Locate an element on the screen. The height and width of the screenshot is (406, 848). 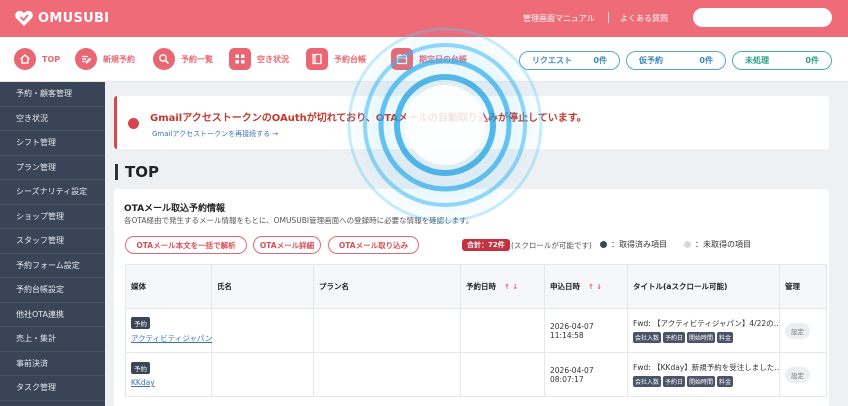
nav-scheduled-ledger: 期定日の台帳 is located at coordinates (429, 59).